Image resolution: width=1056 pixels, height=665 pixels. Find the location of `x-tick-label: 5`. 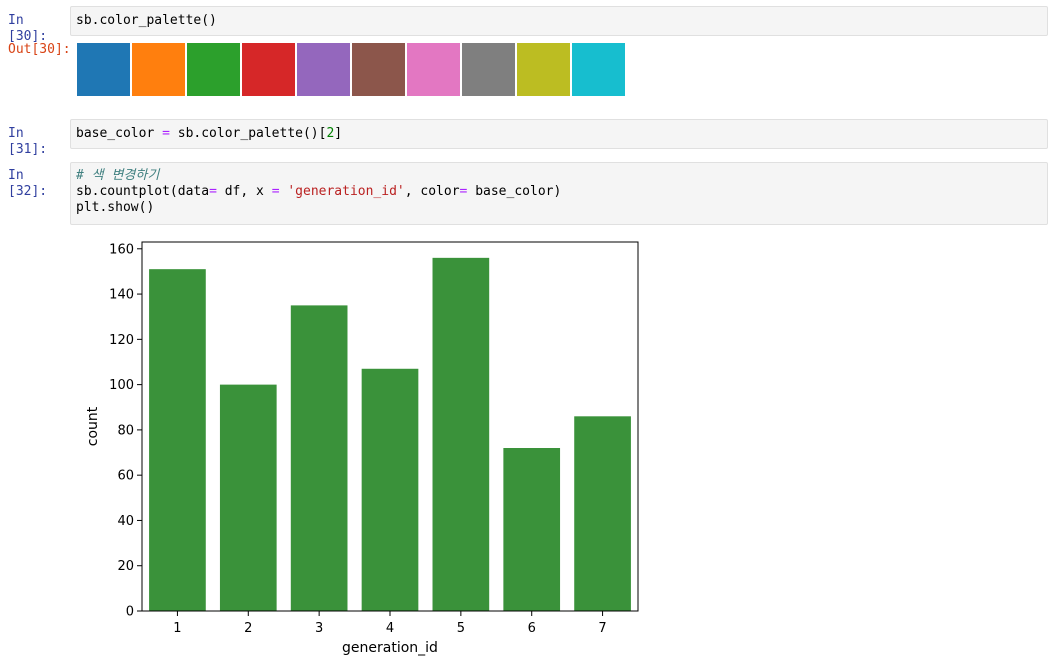

x-tick-label: 5 is located at coordinates (461, 628).